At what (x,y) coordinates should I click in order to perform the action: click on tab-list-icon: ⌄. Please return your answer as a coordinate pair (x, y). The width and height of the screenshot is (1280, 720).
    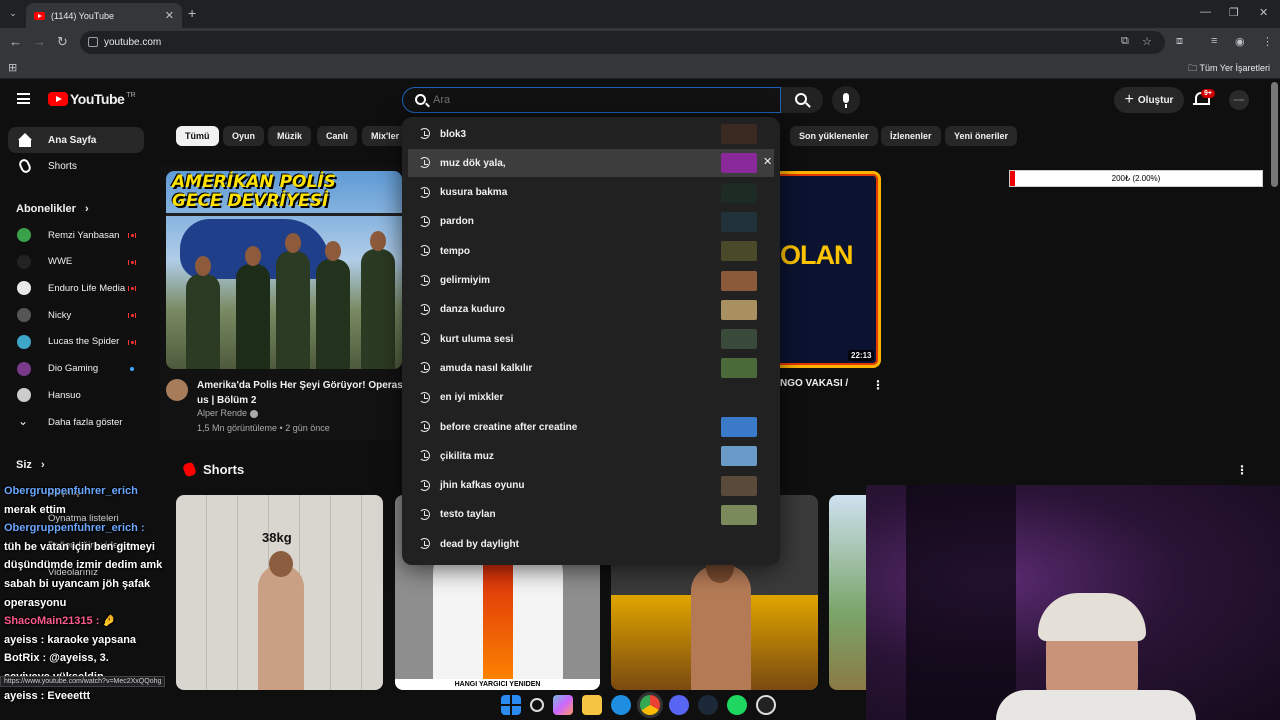
    Looking at the image, I should click on (13, 13).